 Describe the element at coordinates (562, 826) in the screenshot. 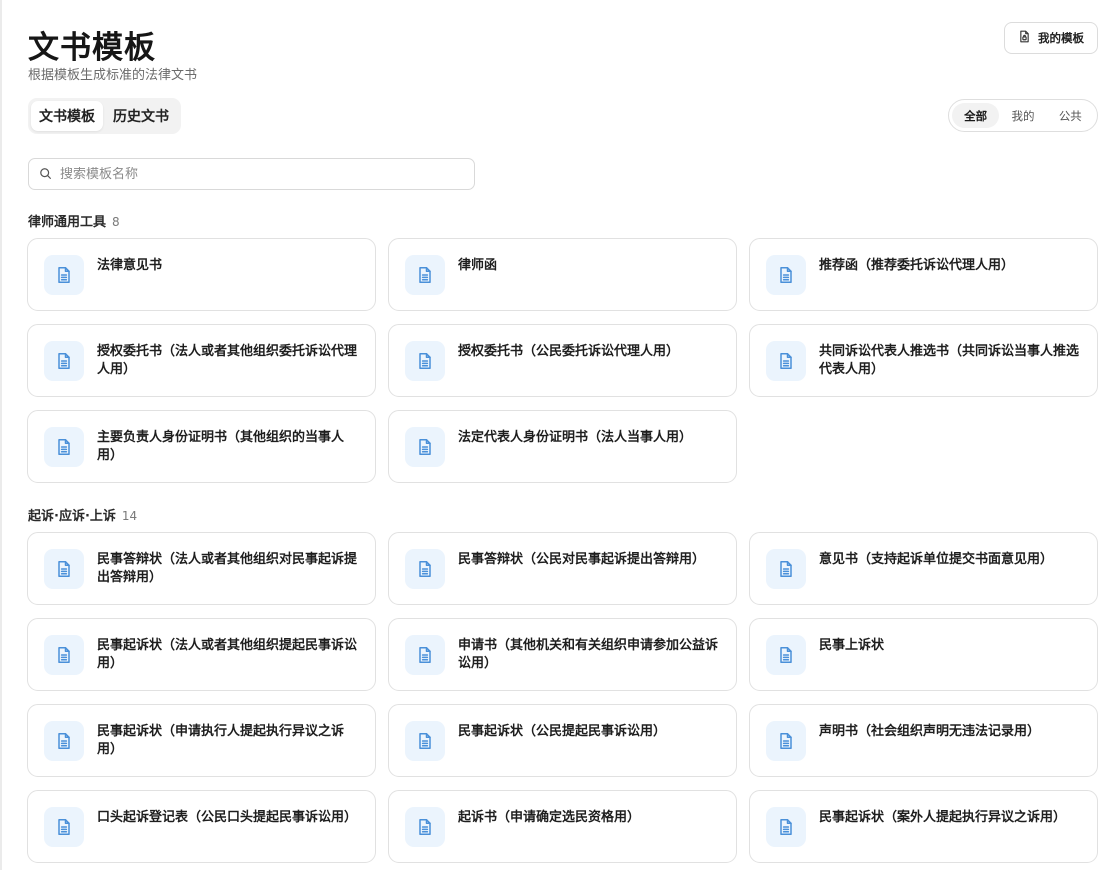

I see `template-card: 起诉书（申请确定选民资格用）` at that location.